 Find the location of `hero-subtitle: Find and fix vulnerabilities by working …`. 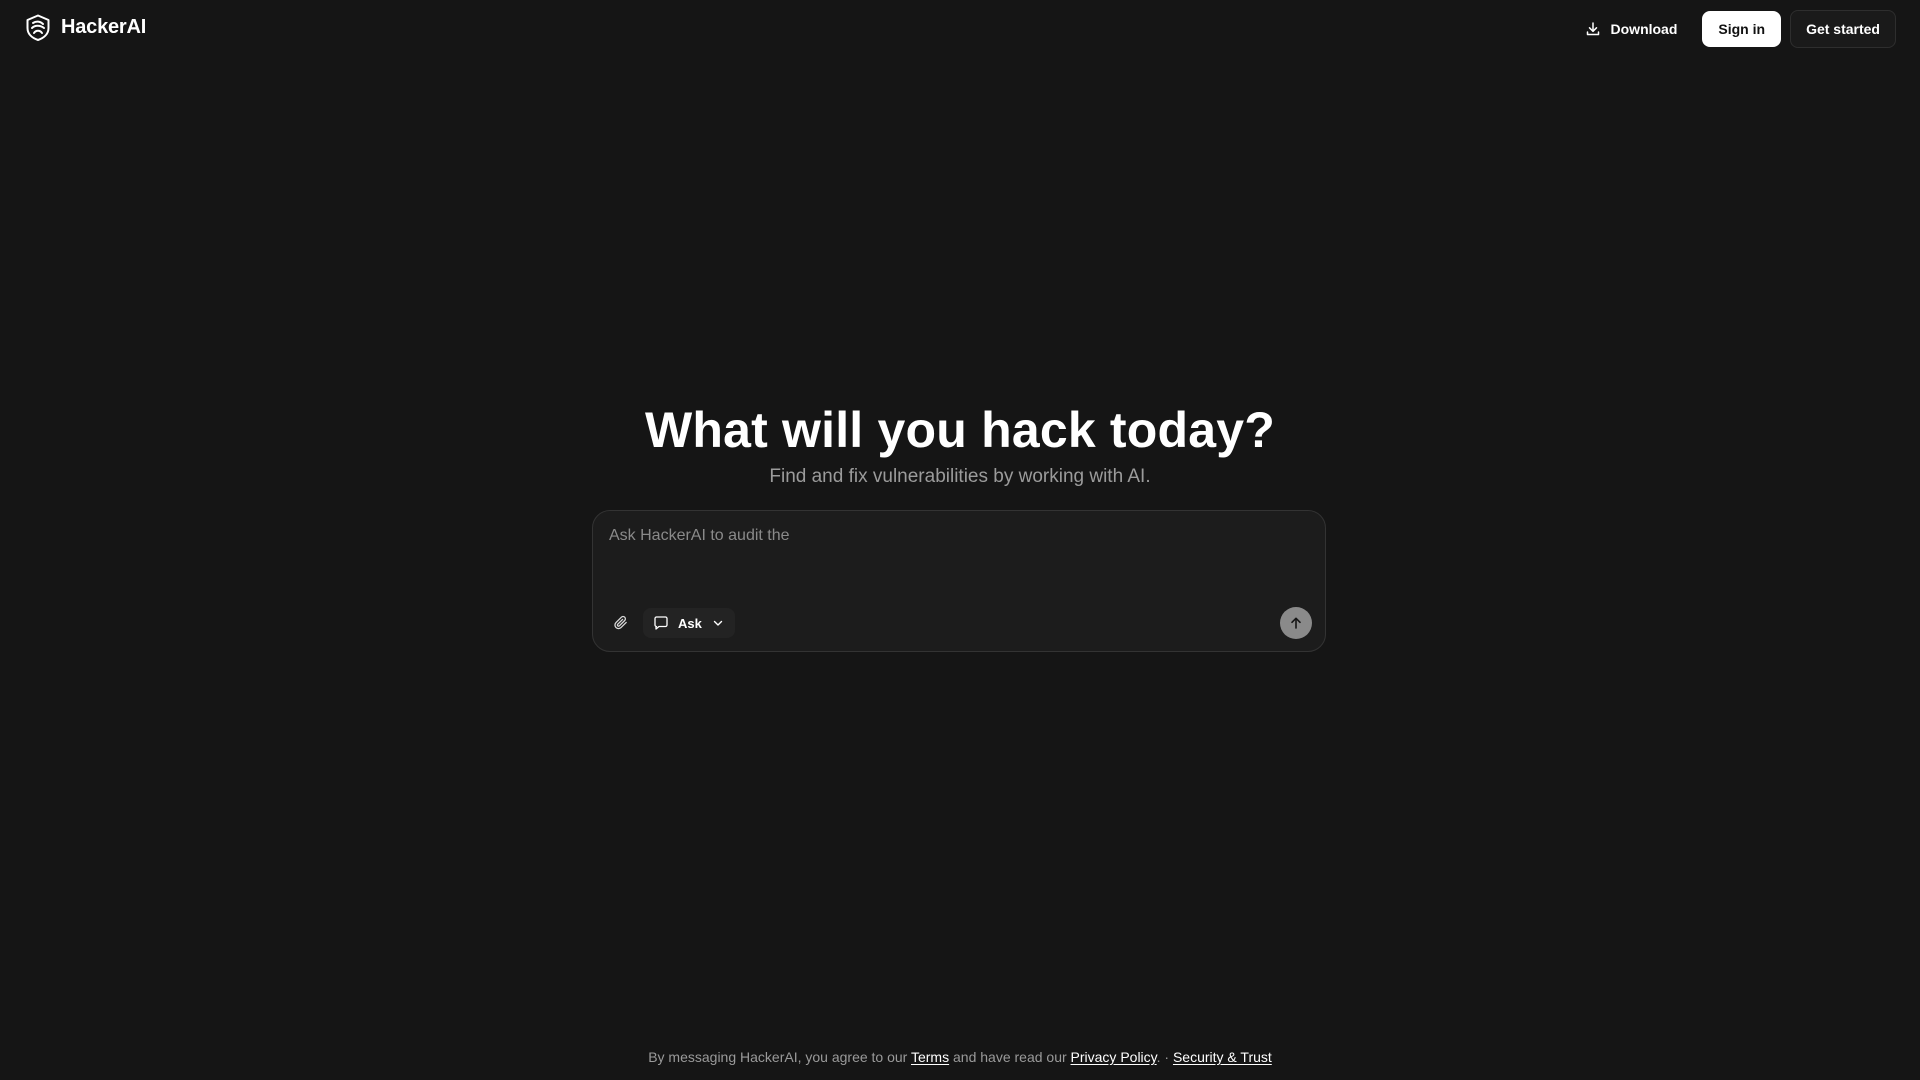

hero-subtitle: Find and fix vulnerabilities by working … is located at coordinates (960, 476).